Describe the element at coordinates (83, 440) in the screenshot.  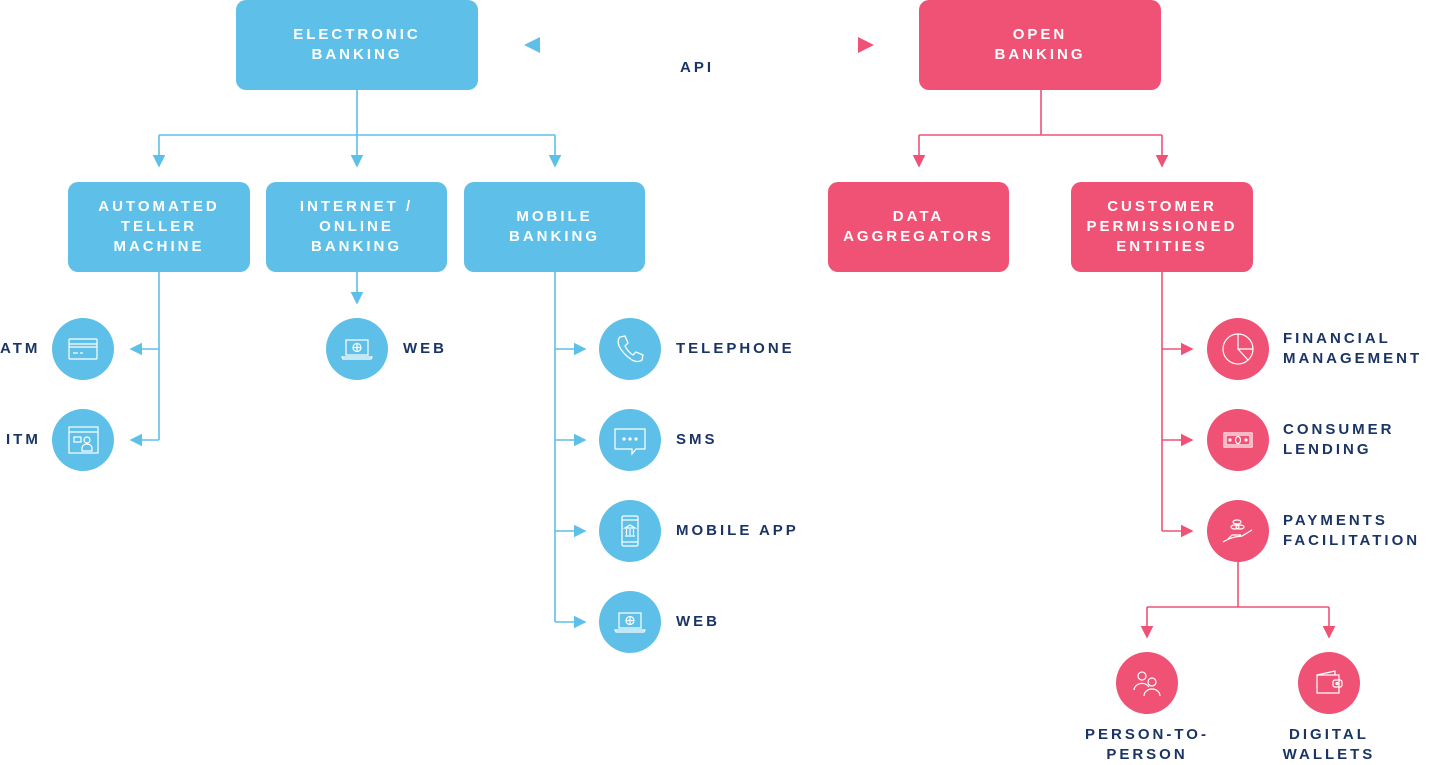
I see `video-teller-icon` at that location.